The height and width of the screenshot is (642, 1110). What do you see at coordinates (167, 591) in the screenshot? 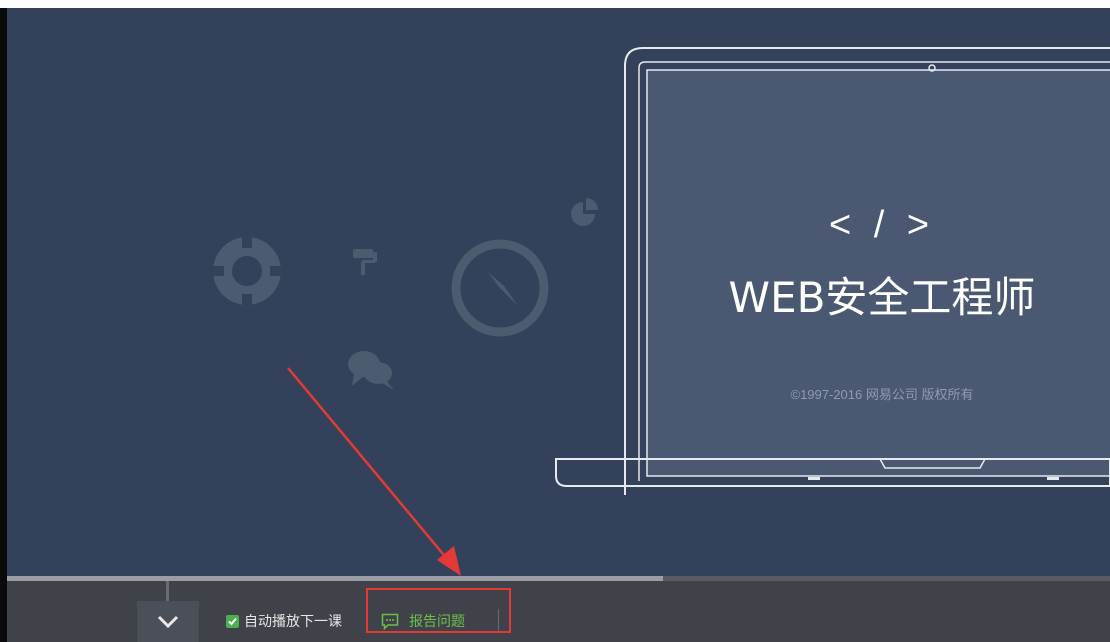
I see `toggle-stem` at bounding box center [167, 591].